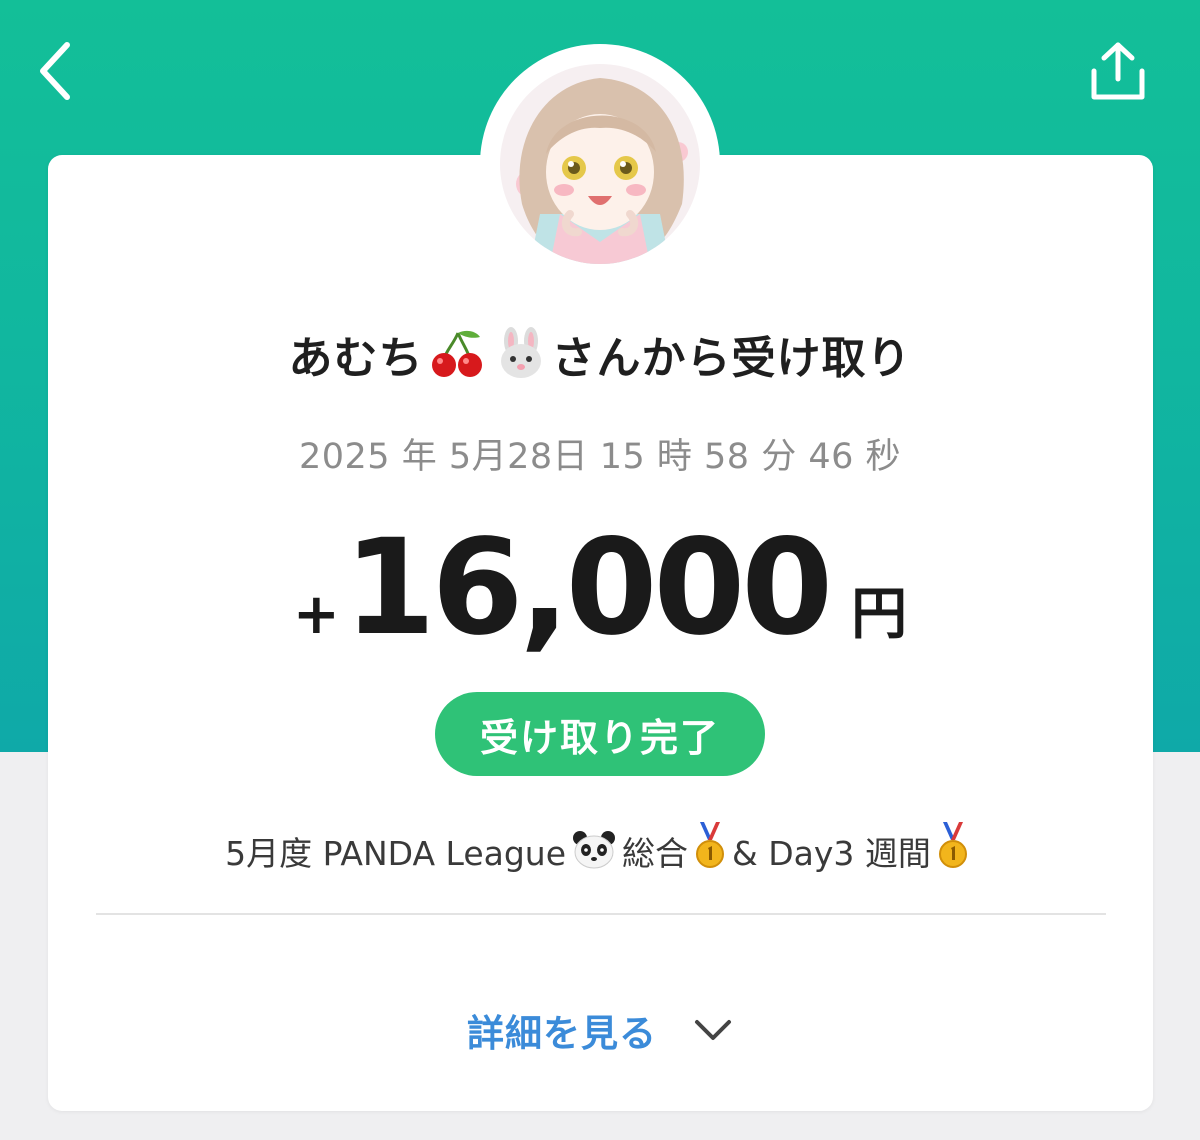  I want to click on transaction-title: あむち さんから受け取り, so click(600, 356).